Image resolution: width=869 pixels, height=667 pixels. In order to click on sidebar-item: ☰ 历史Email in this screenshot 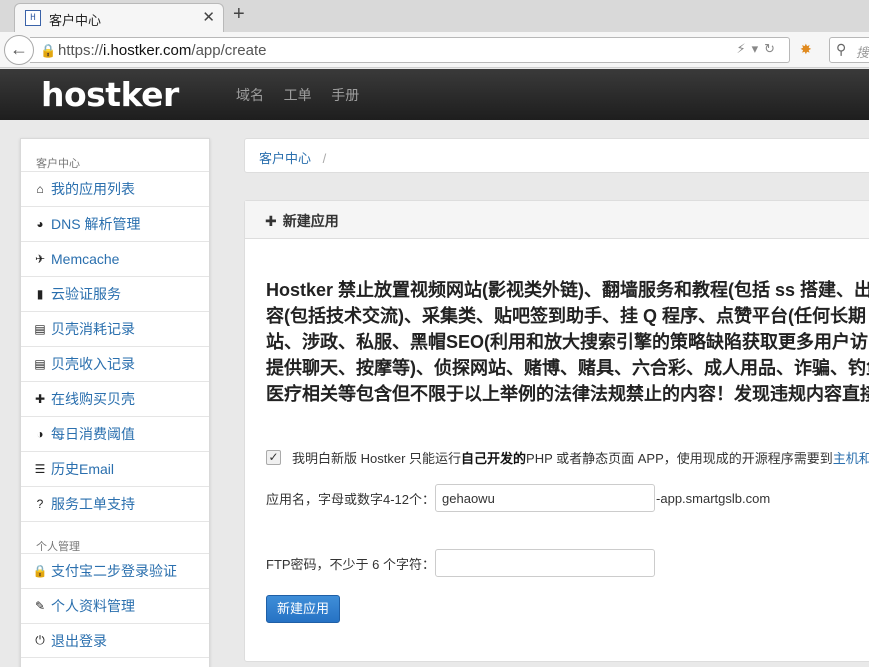, I will do `click(115, 468)`.